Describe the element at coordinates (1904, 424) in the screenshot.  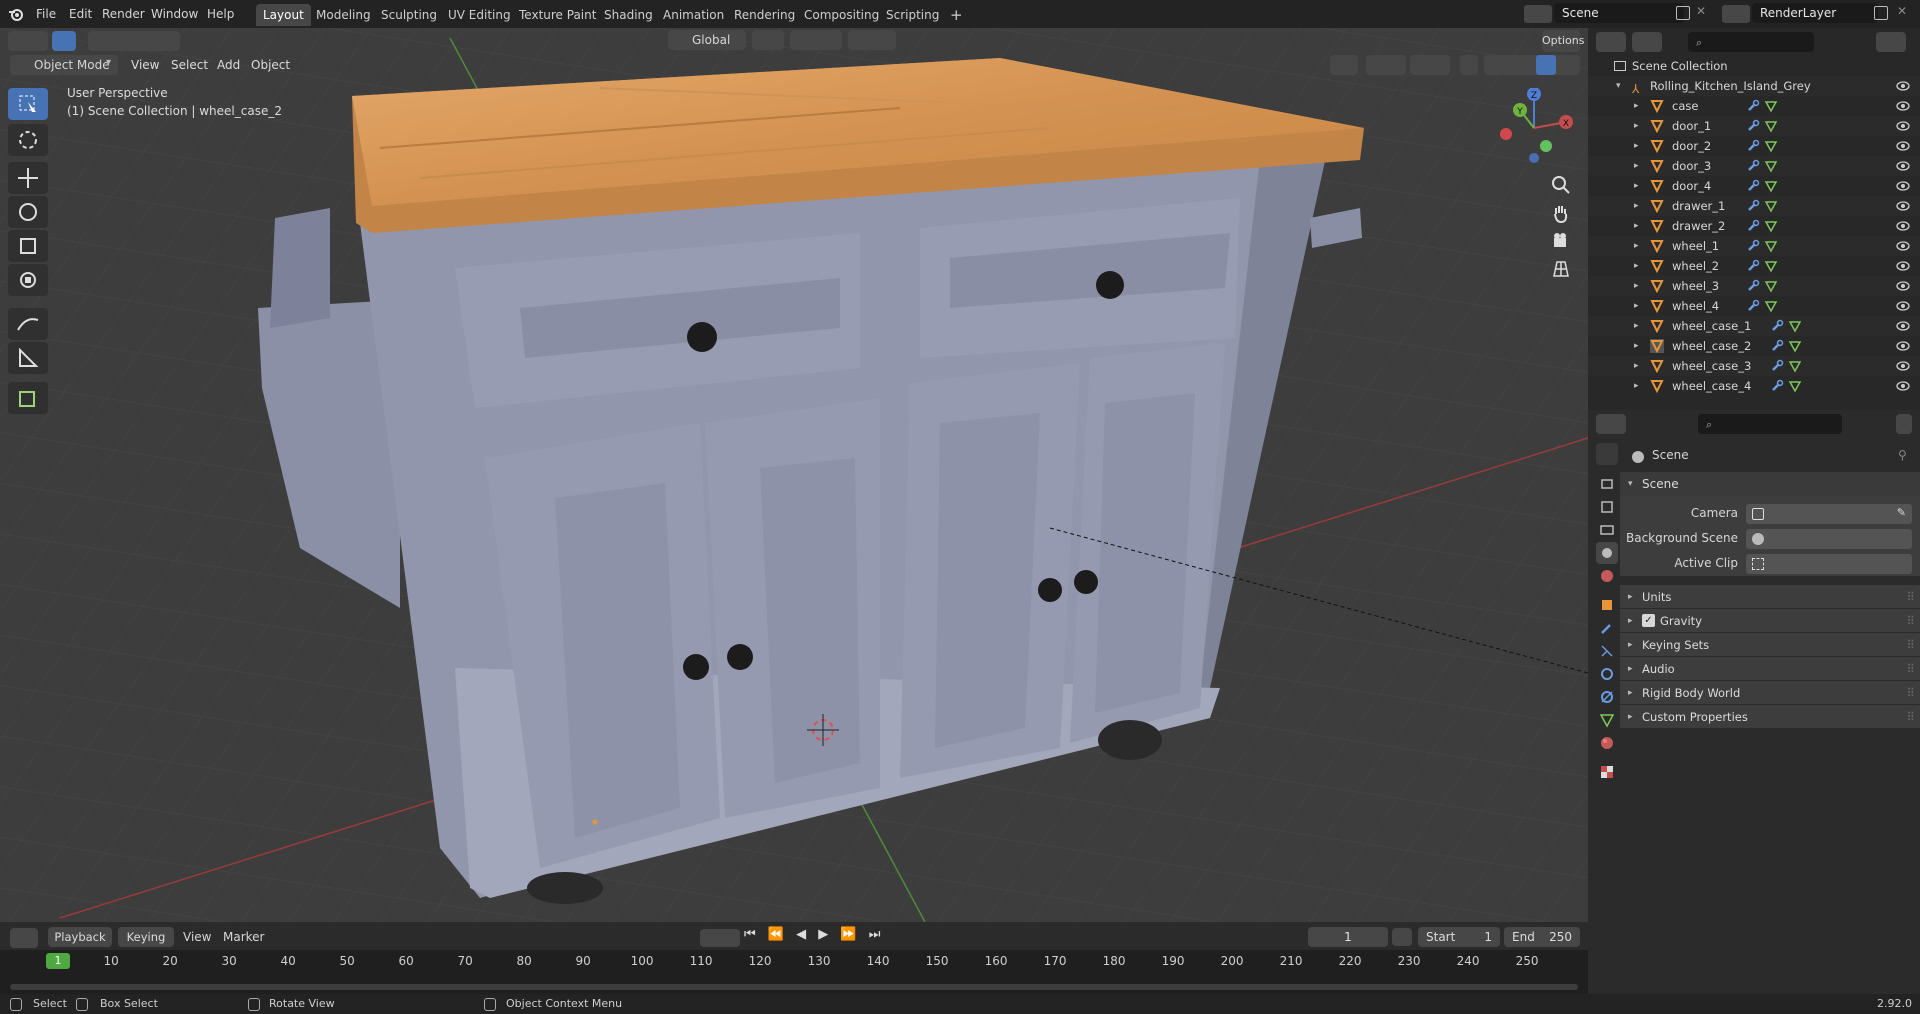
I see `chevron-down-icon` at that location.